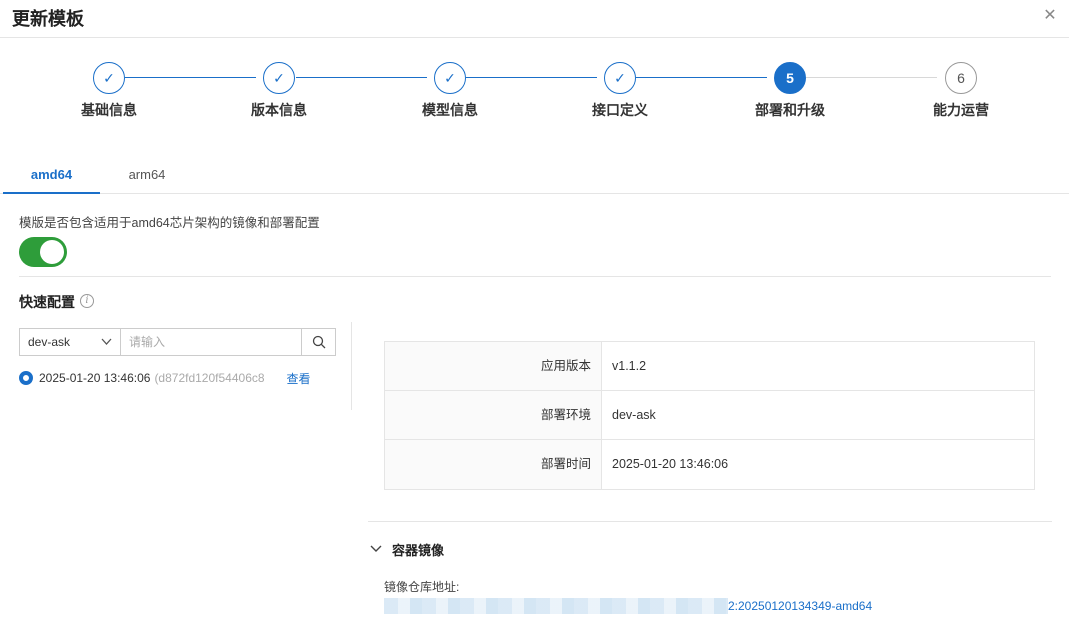 The height and width of the screenshot is (627, 1069). I want to click on search-input, so click(211, 342).